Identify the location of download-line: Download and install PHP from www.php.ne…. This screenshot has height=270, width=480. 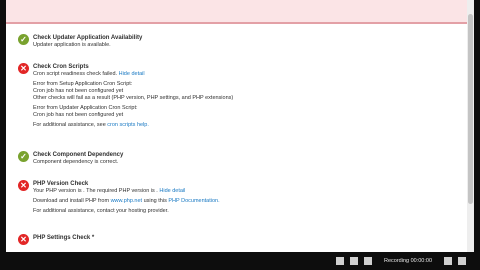
(243, 201).